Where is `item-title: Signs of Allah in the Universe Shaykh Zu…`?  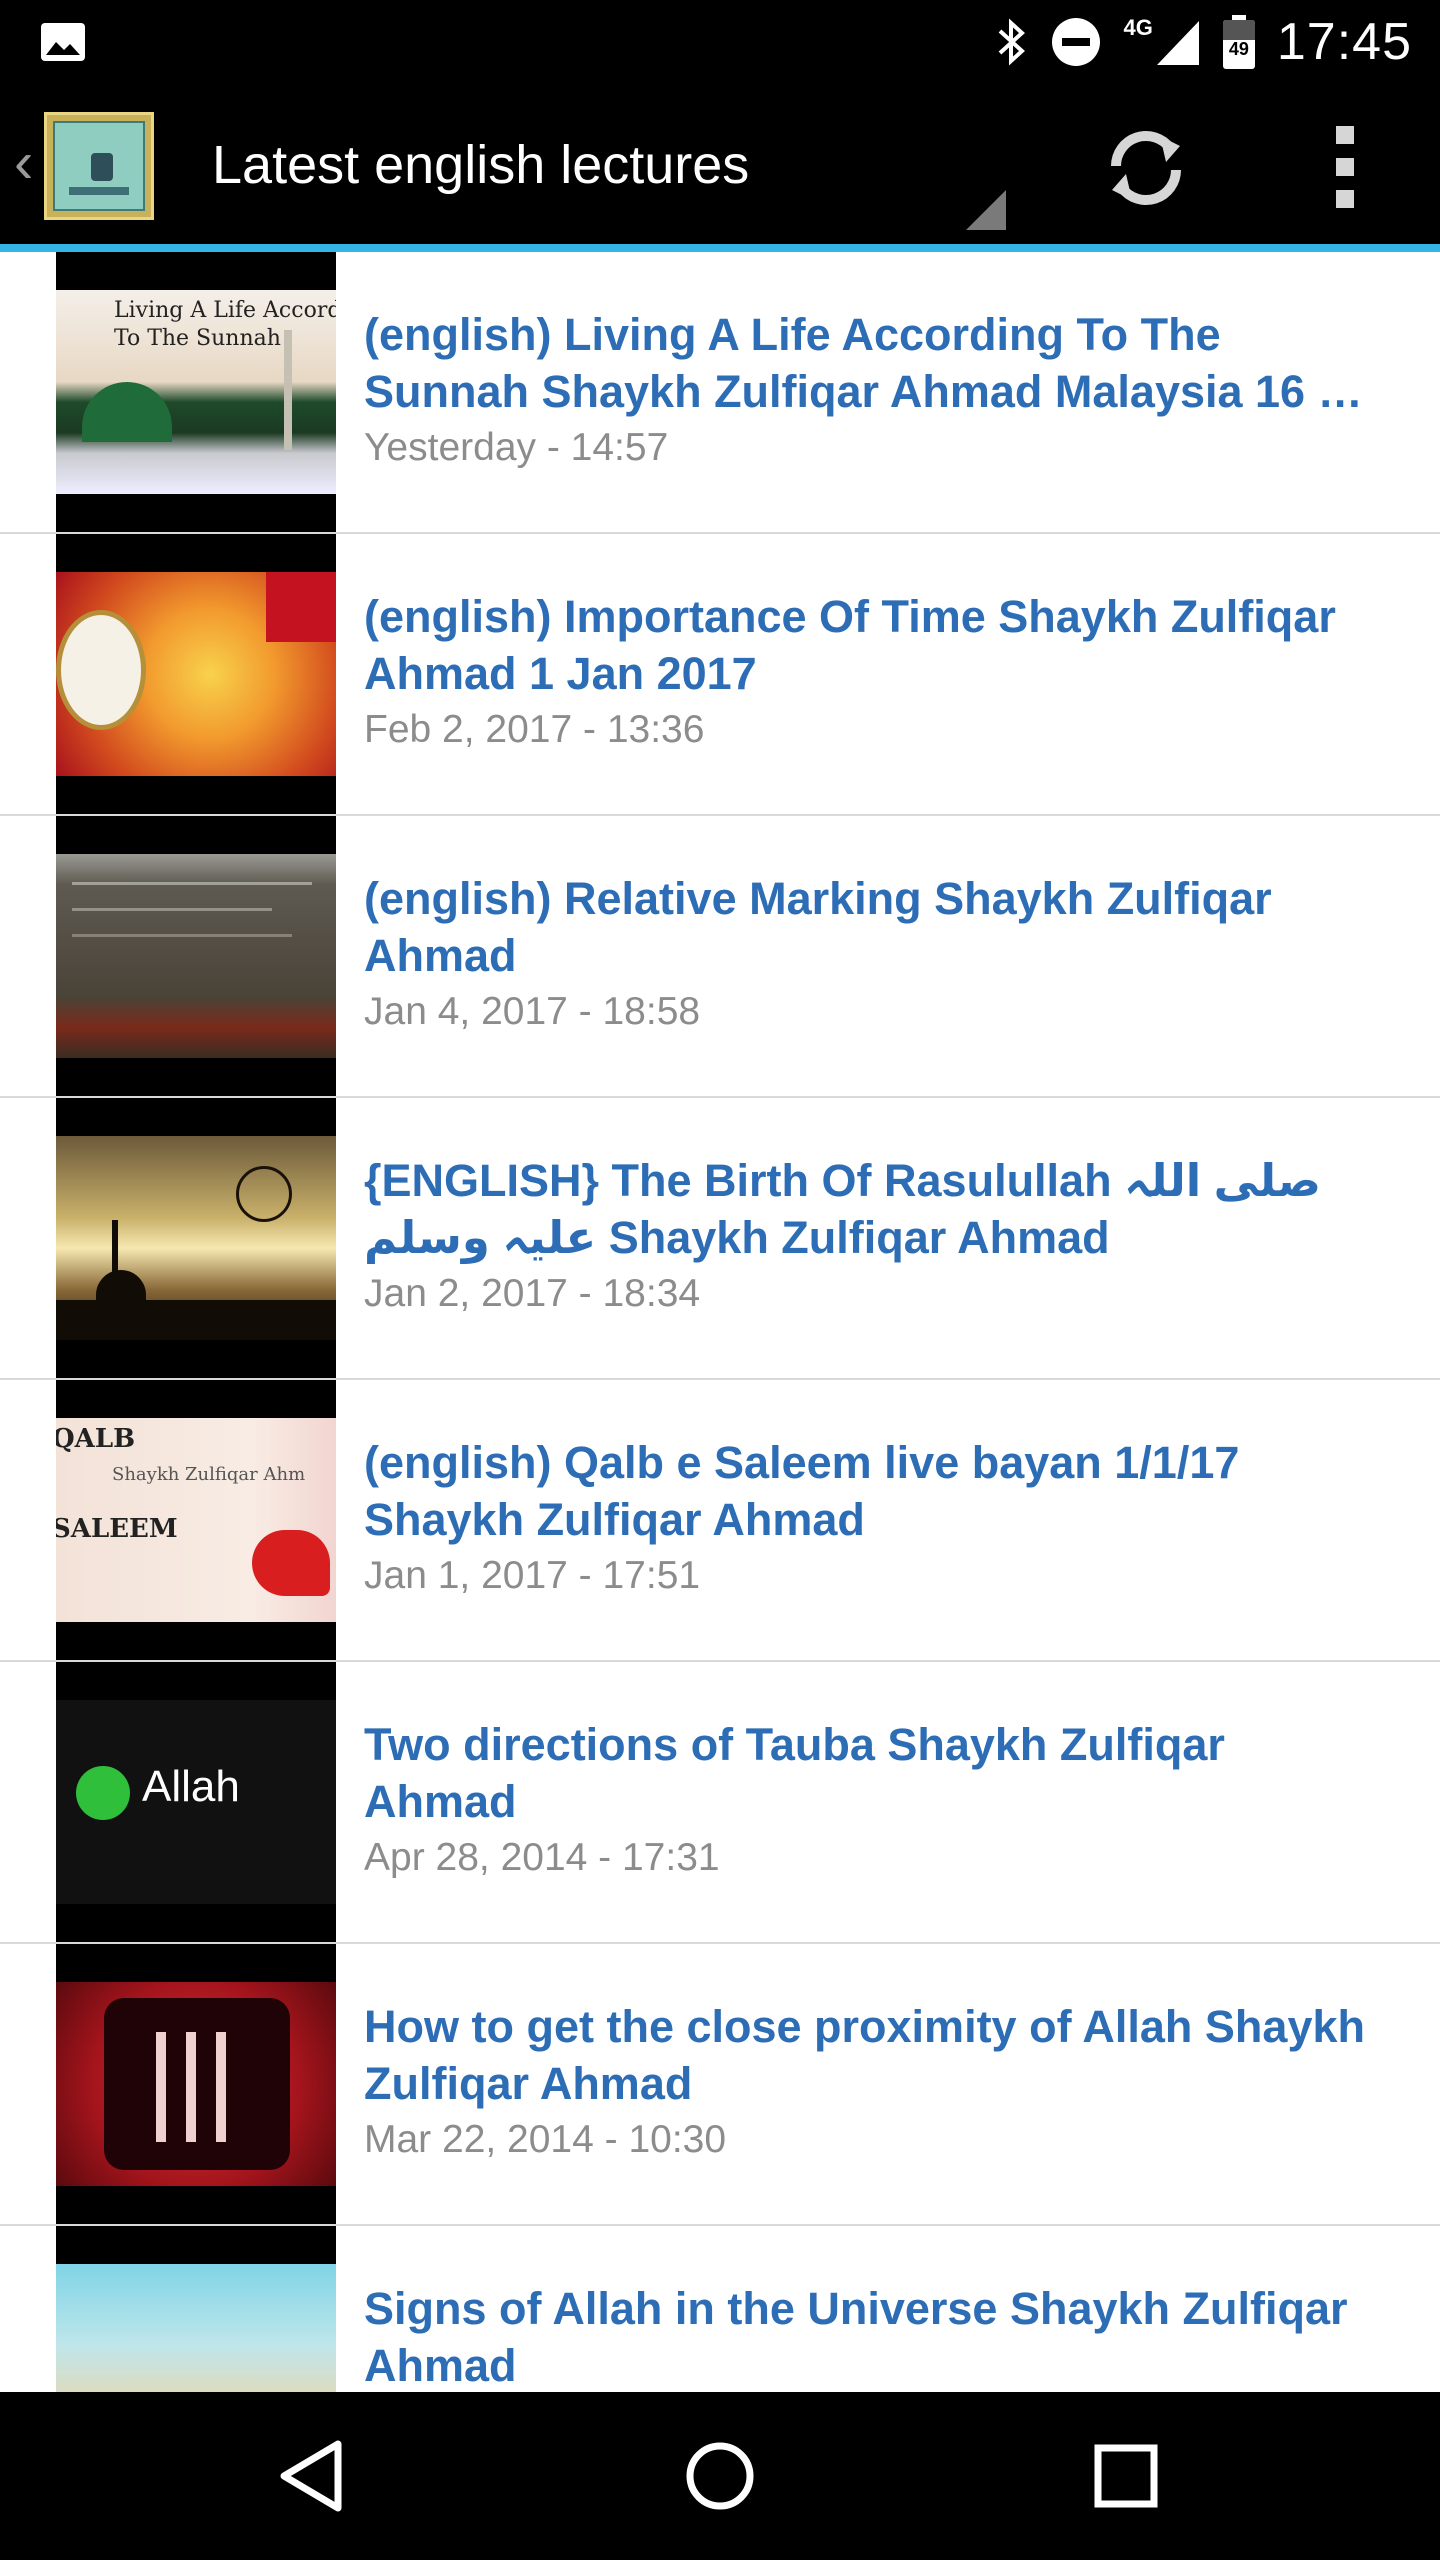 item-title: Signs of Allah in the Universe Shaykh Zu… is located at coordinates (856, 2337).